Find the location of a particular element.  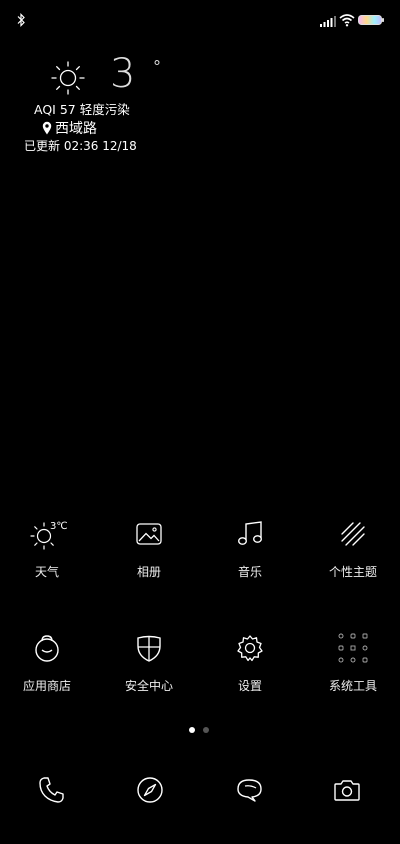

dock-phone is located at coordinates (52, 790).